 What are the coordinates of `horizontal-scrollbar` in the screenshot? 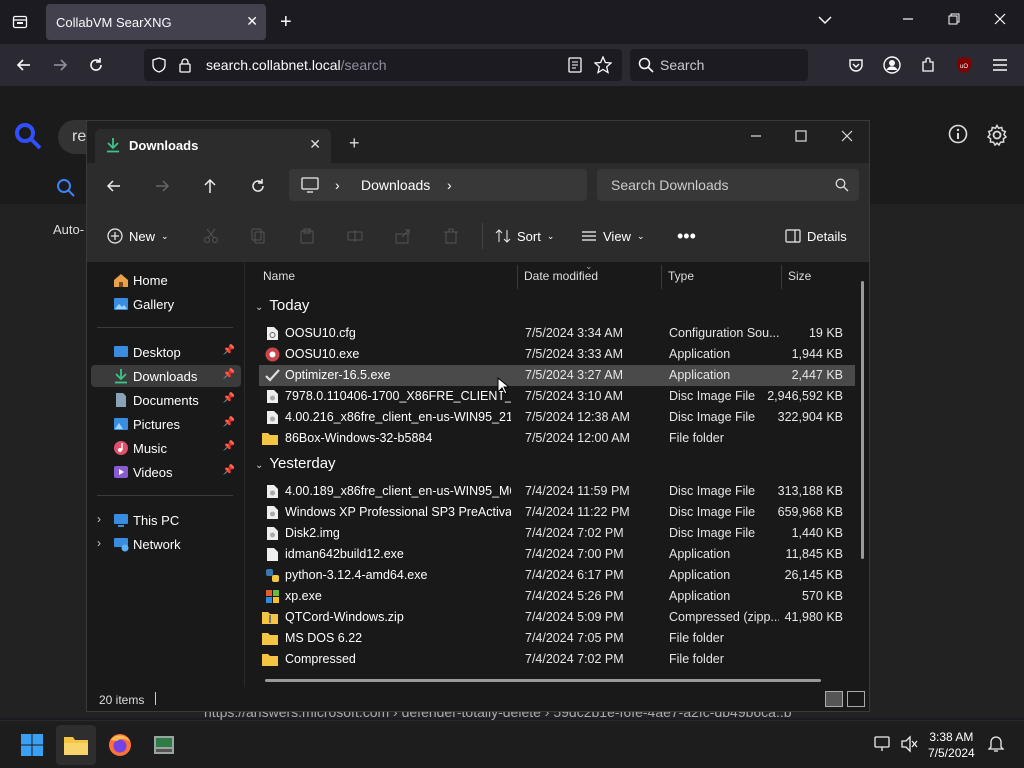 It's located at (543, 680).